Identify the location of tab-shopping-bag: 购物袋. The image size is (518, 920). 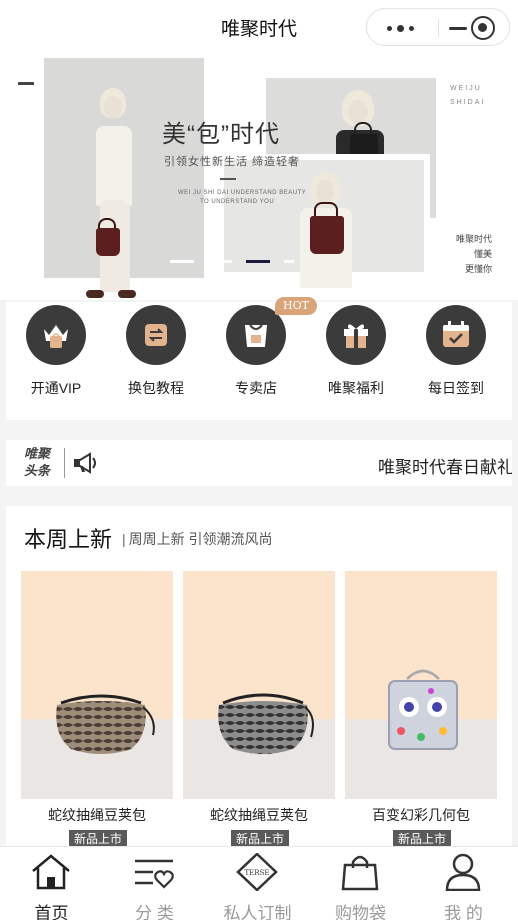
(360, 883).